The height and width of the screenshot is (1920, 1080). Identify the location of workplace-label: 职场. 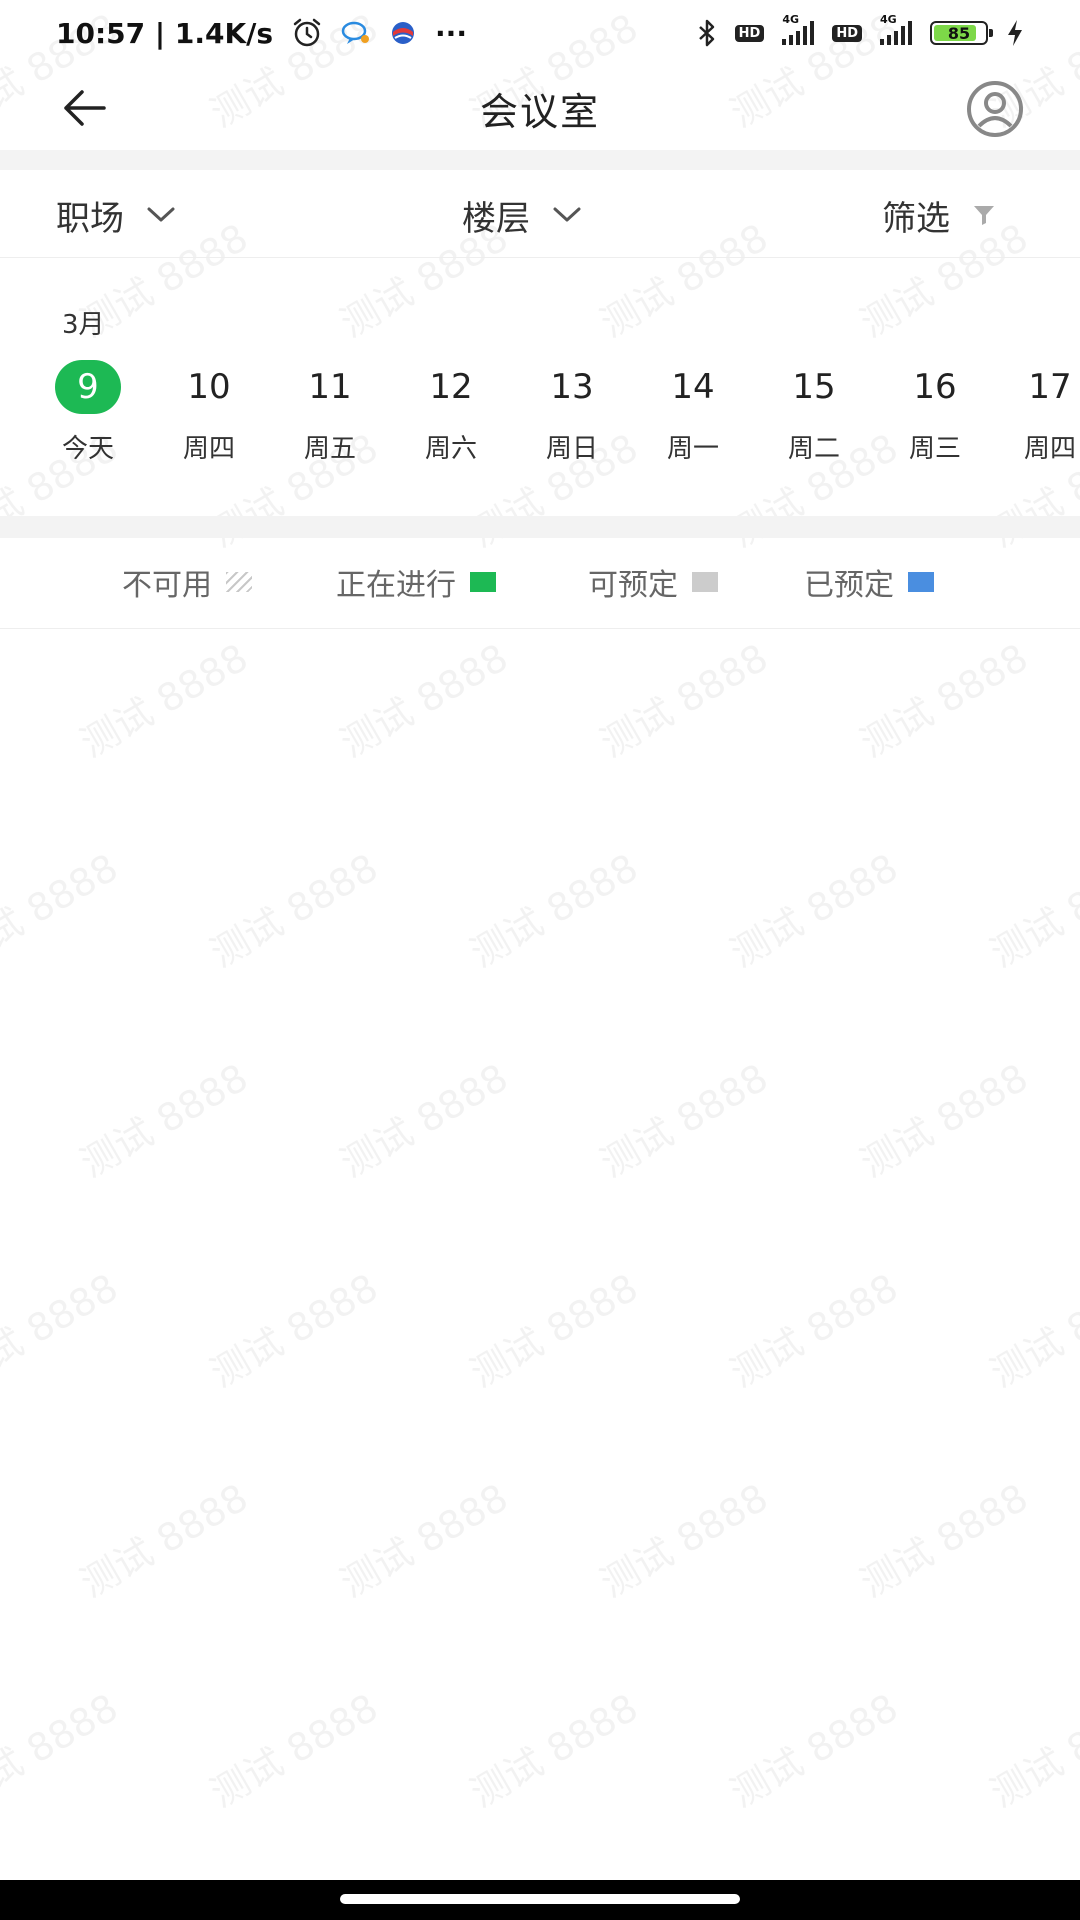
(90, 218).